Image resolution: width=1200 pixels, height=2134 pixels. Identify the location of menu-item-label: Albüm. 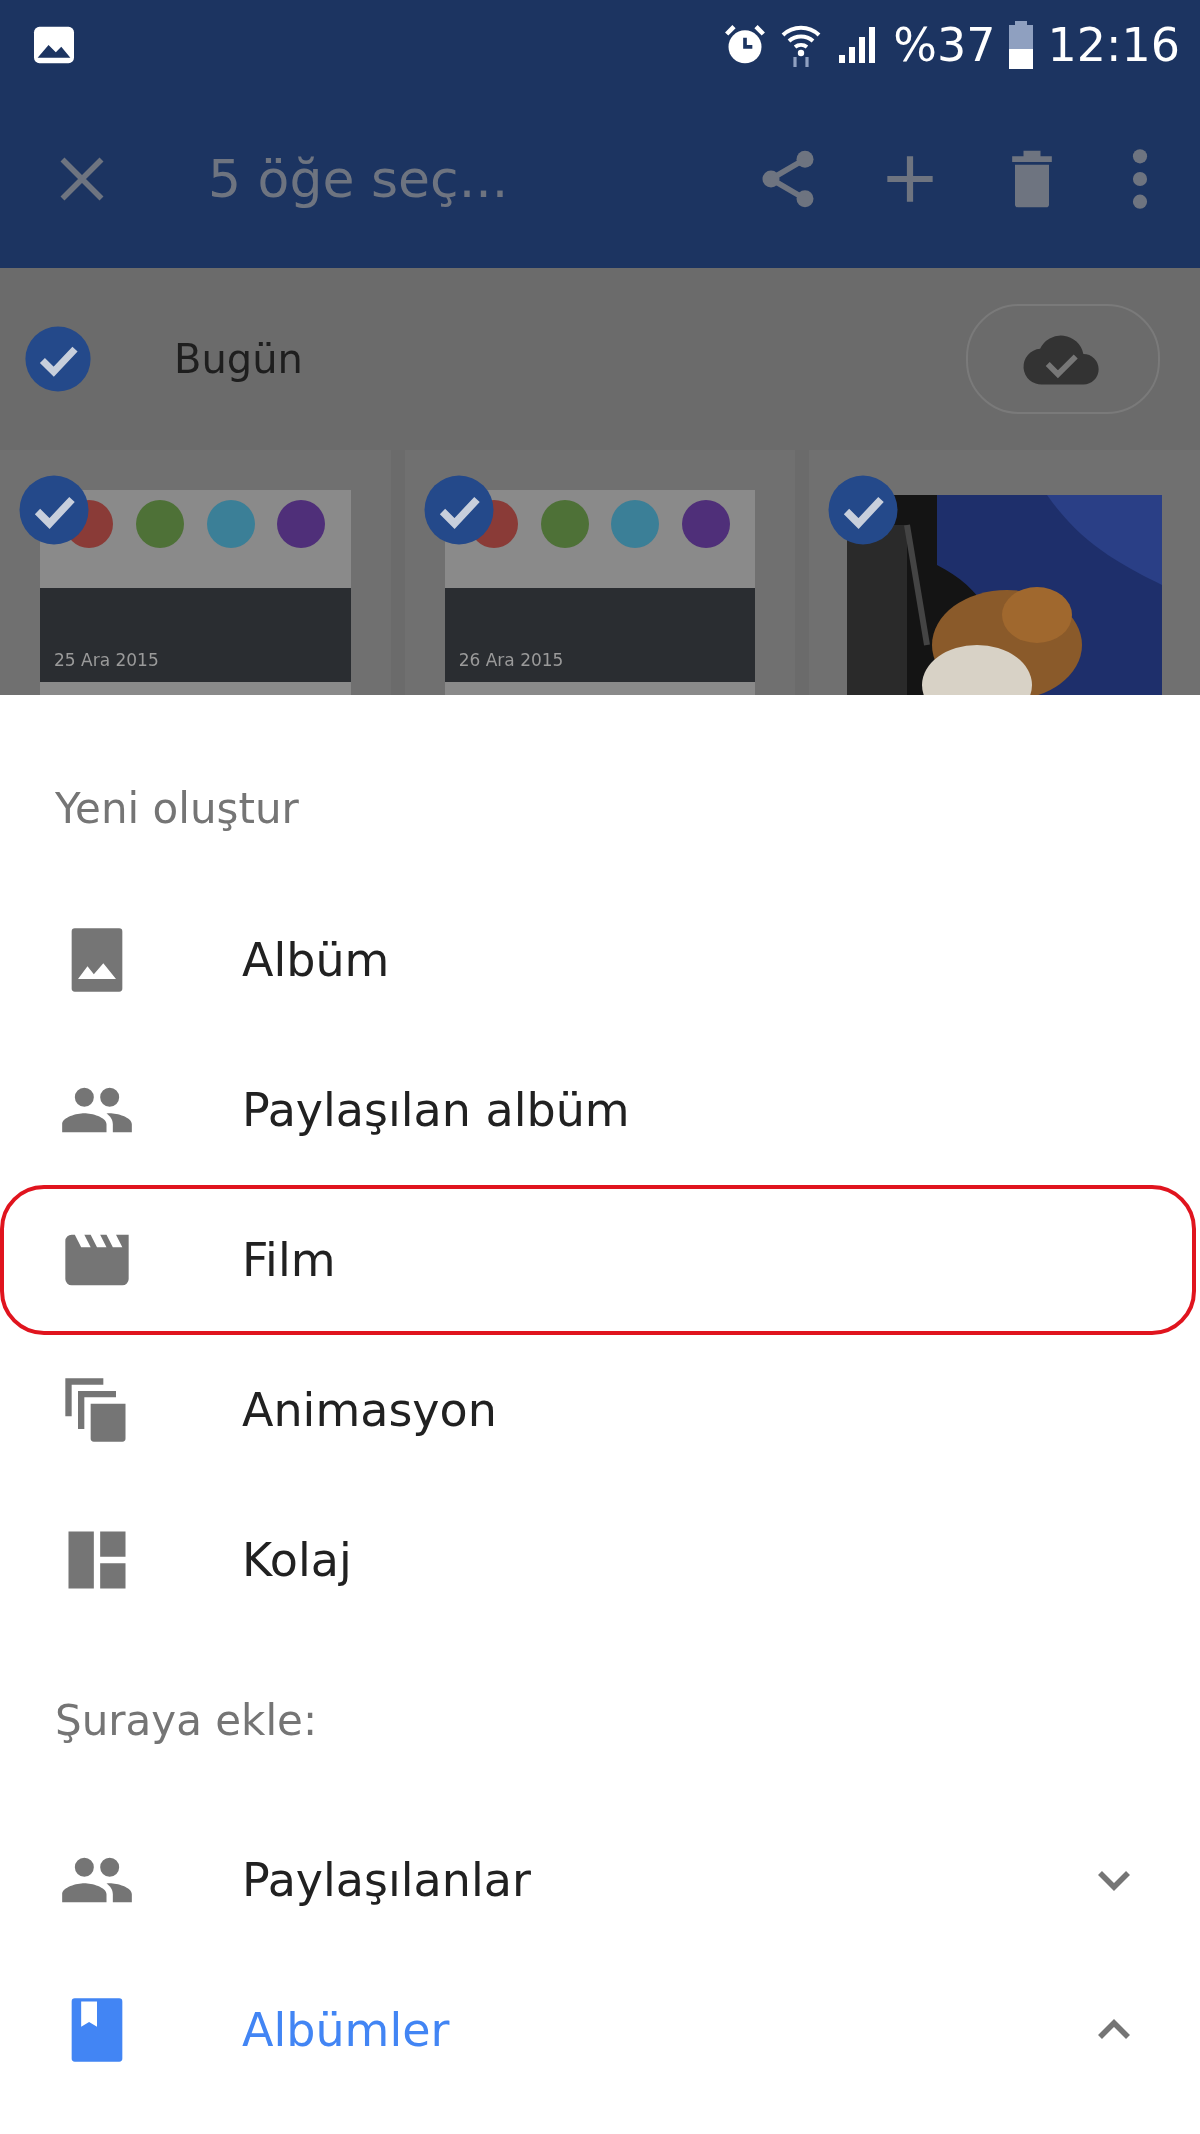
(316, 960).